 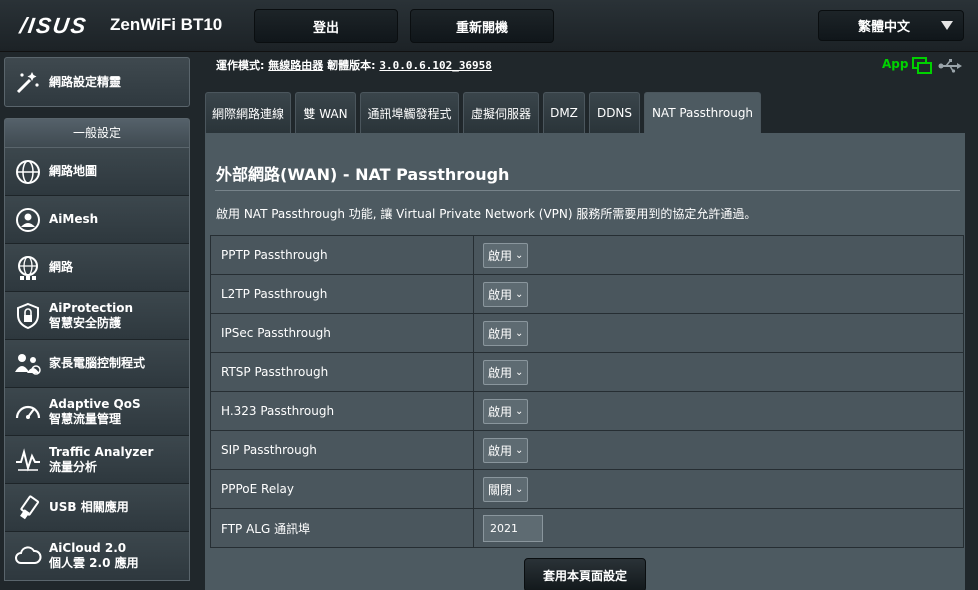 I want to click on sidebar-item-traffic-analyzer: Traffic Analyzer 流量分析, so click(x=97, y=460).